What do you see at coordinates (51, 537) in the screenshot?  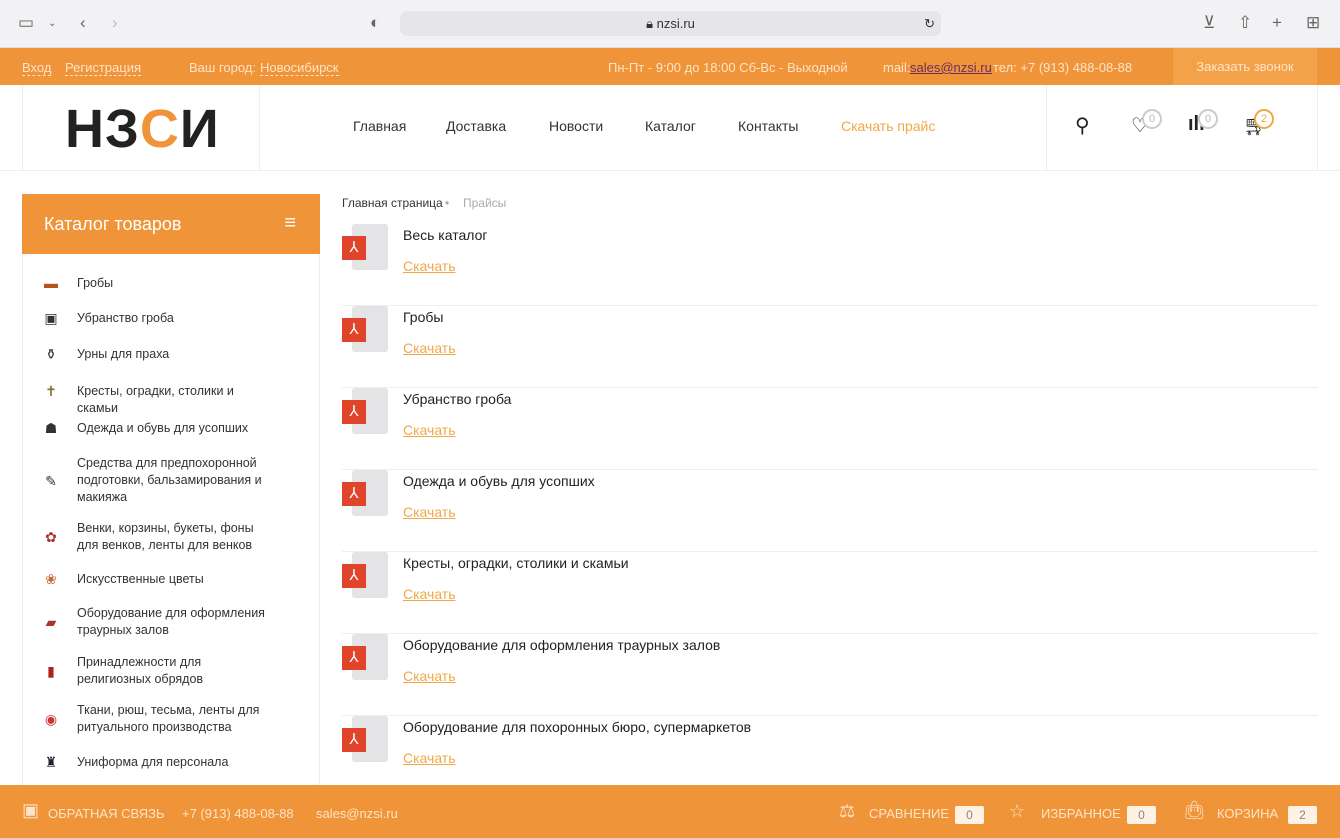 I see `wreath-icon: ✿` at bounding box center [51, 537].